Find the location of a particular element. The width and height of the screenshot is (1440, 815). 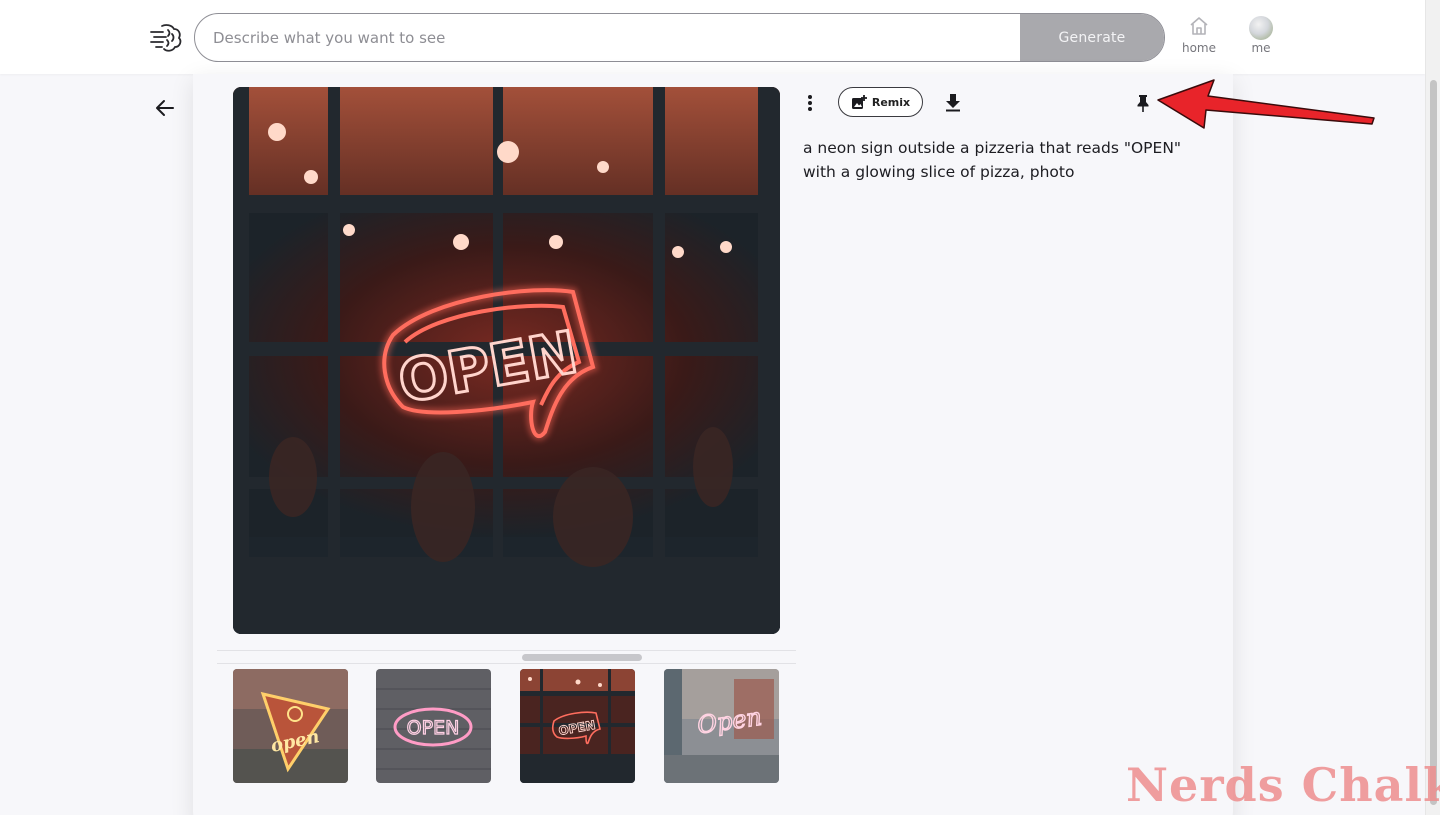

thumbnail-1: open is located at coordinates (290, 726).